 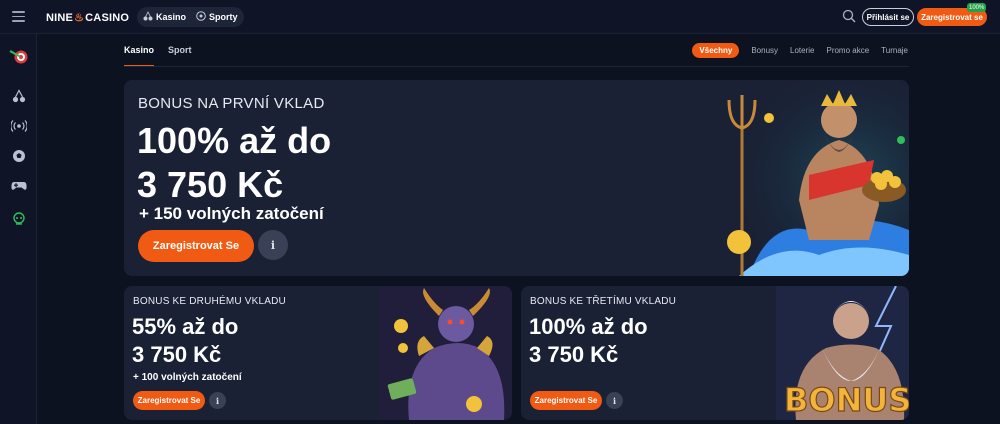 I want to click on second-deposit-register-button: Zaregistrovat Se, so click(x=169, y=400).